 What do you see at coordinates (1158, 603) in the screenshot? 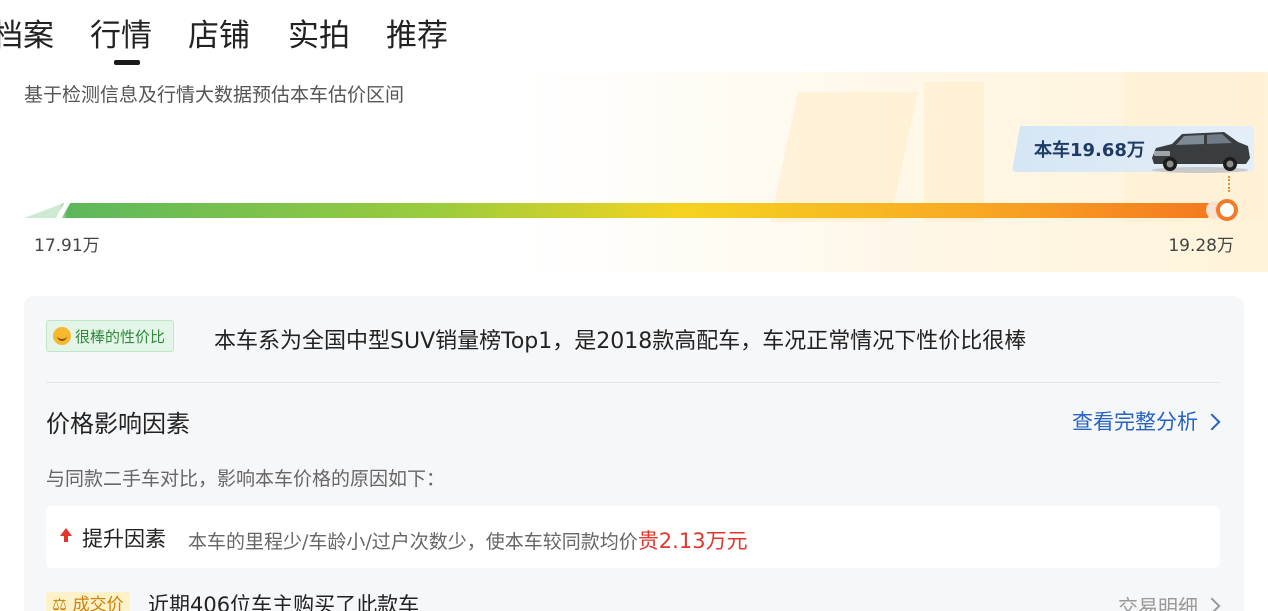
I see `deal-details-label: 交易明细` at bounding box center [1158, 603].